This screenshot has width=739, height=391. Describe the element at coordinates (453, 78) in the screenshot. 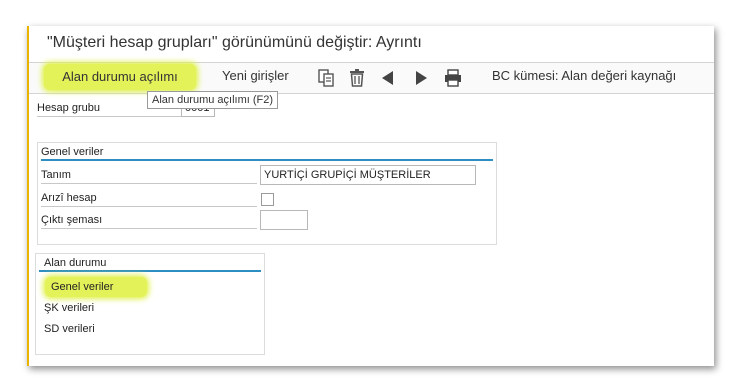

I see `print-icon` at that location.